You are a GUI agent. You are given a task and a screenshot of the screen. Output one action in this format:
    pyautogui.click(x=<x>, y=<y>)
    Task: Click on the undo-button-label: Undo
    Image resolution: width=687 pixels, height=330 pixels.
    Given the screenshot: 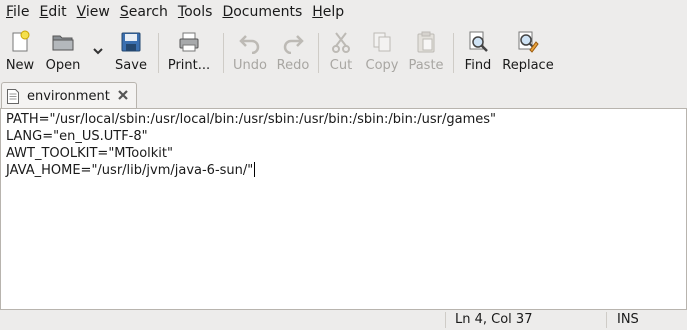 What is the action you would take?
    pyautogui.click(x=250, y=65)
    